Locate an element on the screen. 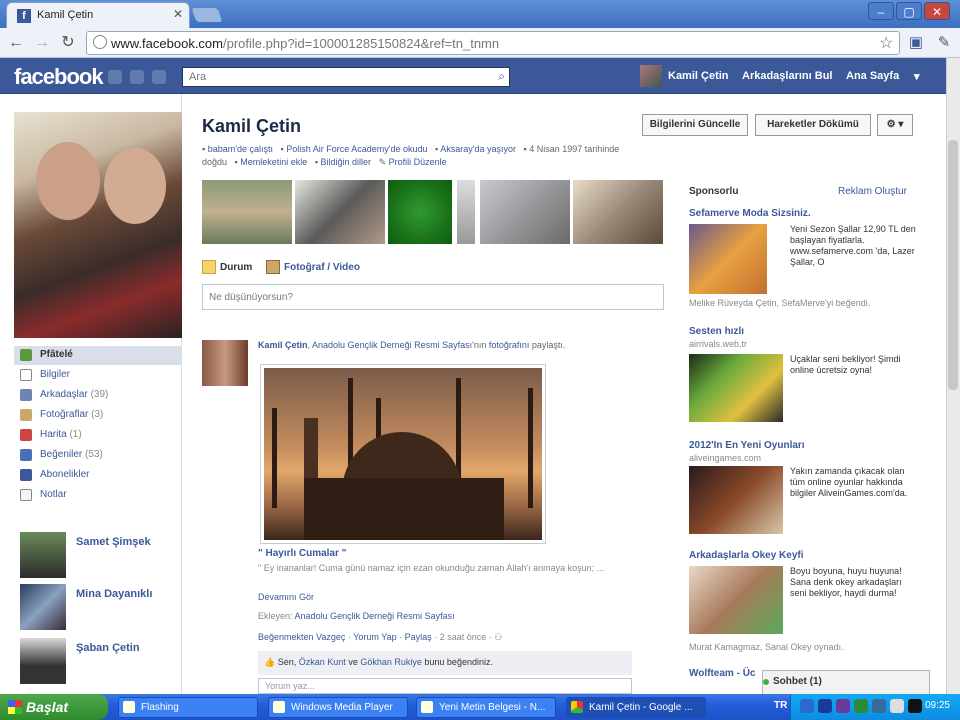 Image resolution: width=960 pixels, height=720 pixels. back-arrow-icon: ← is located at coordinates (16, 43).